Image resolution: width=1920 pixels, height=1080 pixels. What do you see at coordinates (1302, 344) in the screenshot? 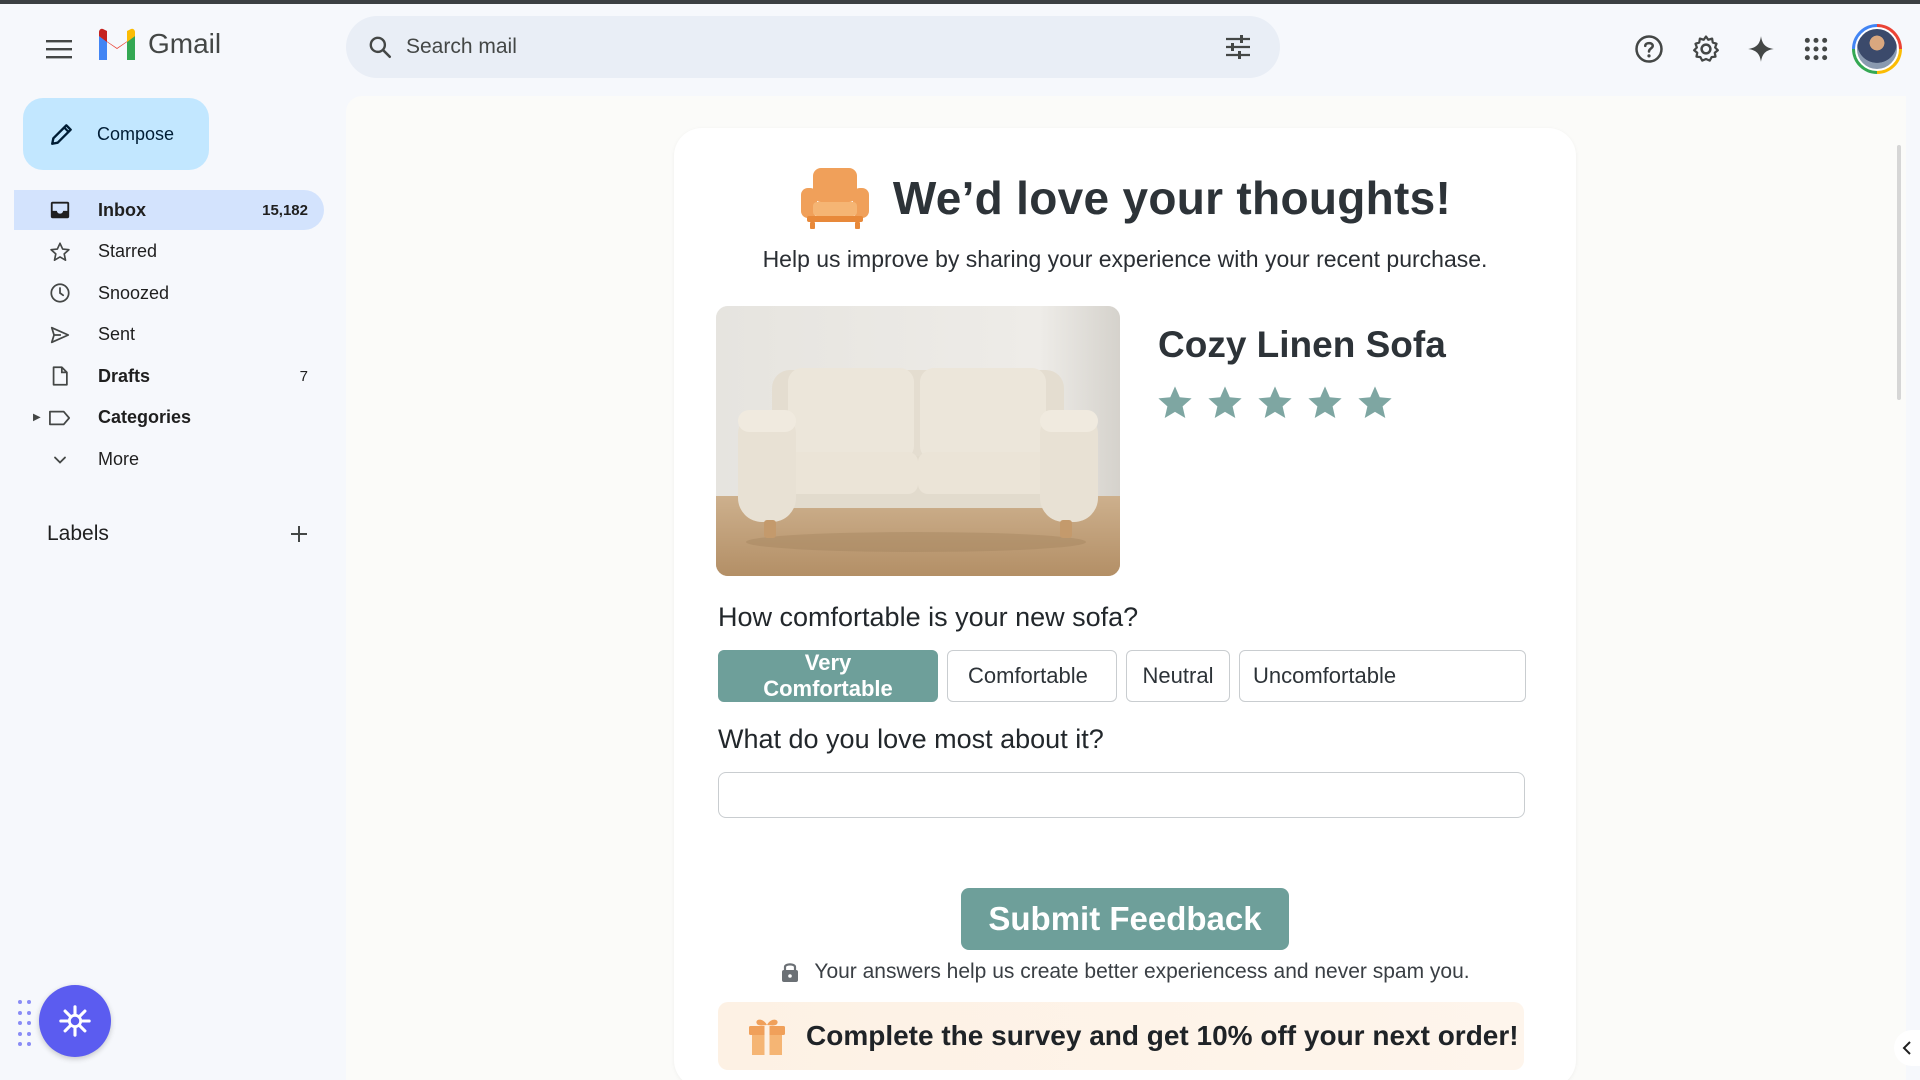
I see `product-name: Cozy Linen Sofa` at bounding box center [1302, 344].